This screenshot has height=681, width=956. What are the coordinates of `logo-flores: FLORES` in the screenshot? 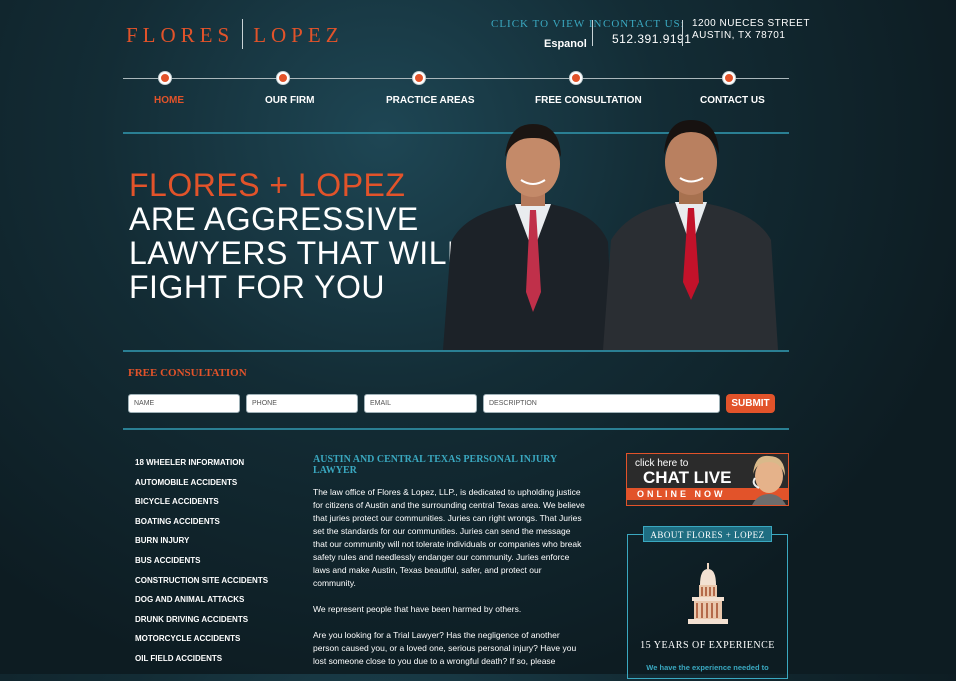 It's located at (180, 34).